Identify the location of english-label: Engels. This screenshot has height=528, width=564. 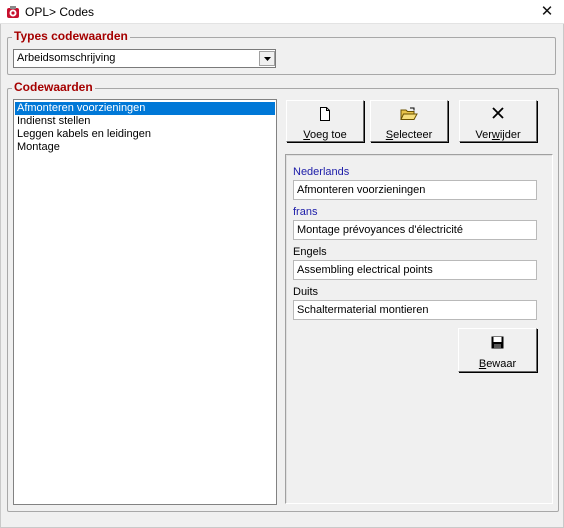
(310, 252).